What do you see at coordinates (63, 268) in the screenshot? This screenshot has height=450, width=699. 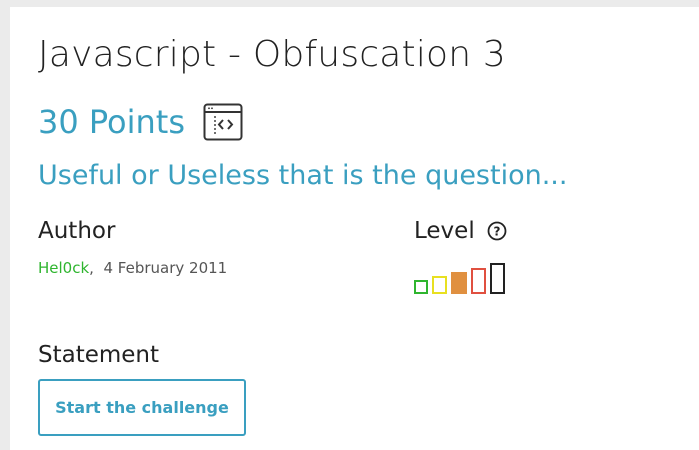 I see `author-link: Hel0ck` at bounding box center [63, 268].